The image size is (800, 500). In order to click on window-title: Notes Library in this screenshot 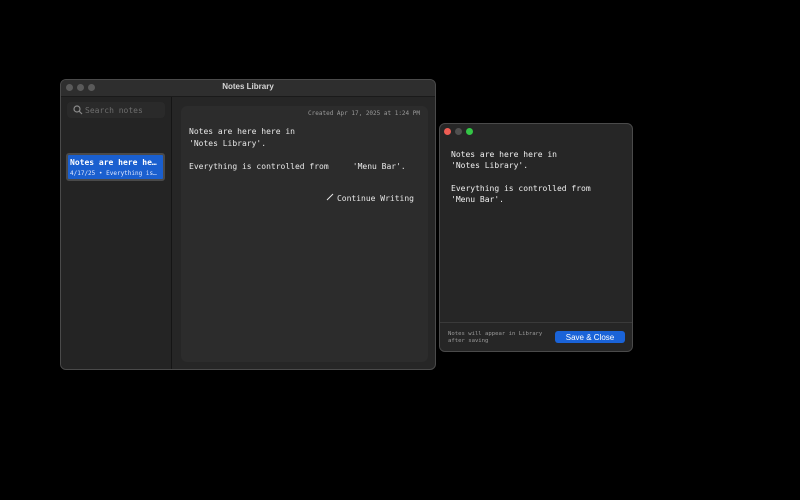, I will do `click(248, 86)`.